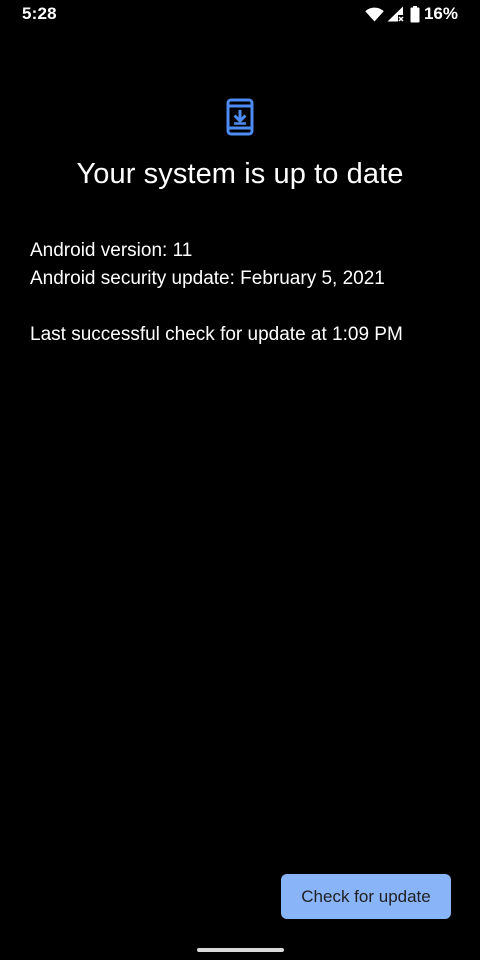 Image resolution: width=480 pixels, height=960 pixels. I want to click on check-for-update-button: Check for update, so click(366, 896).